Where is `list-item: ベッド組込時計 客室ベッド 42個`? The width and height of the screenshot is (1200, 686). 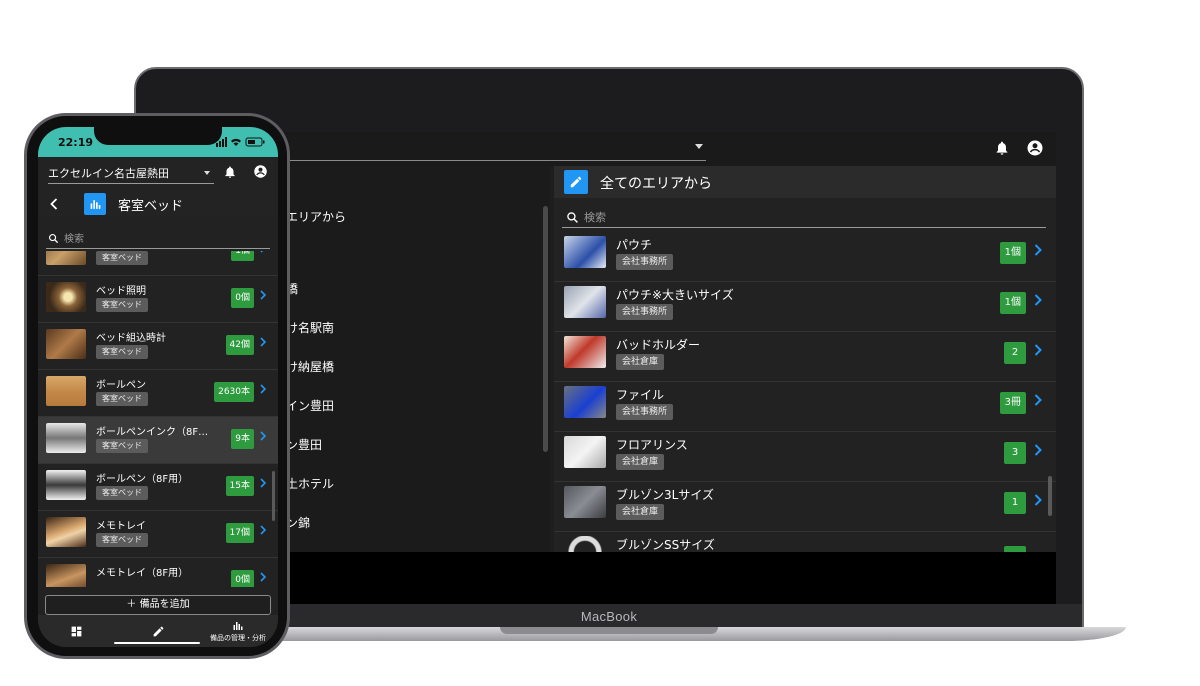 list-item: ベッド組込時計 客室ベッド 42個 is located at coordinates (158, 346).